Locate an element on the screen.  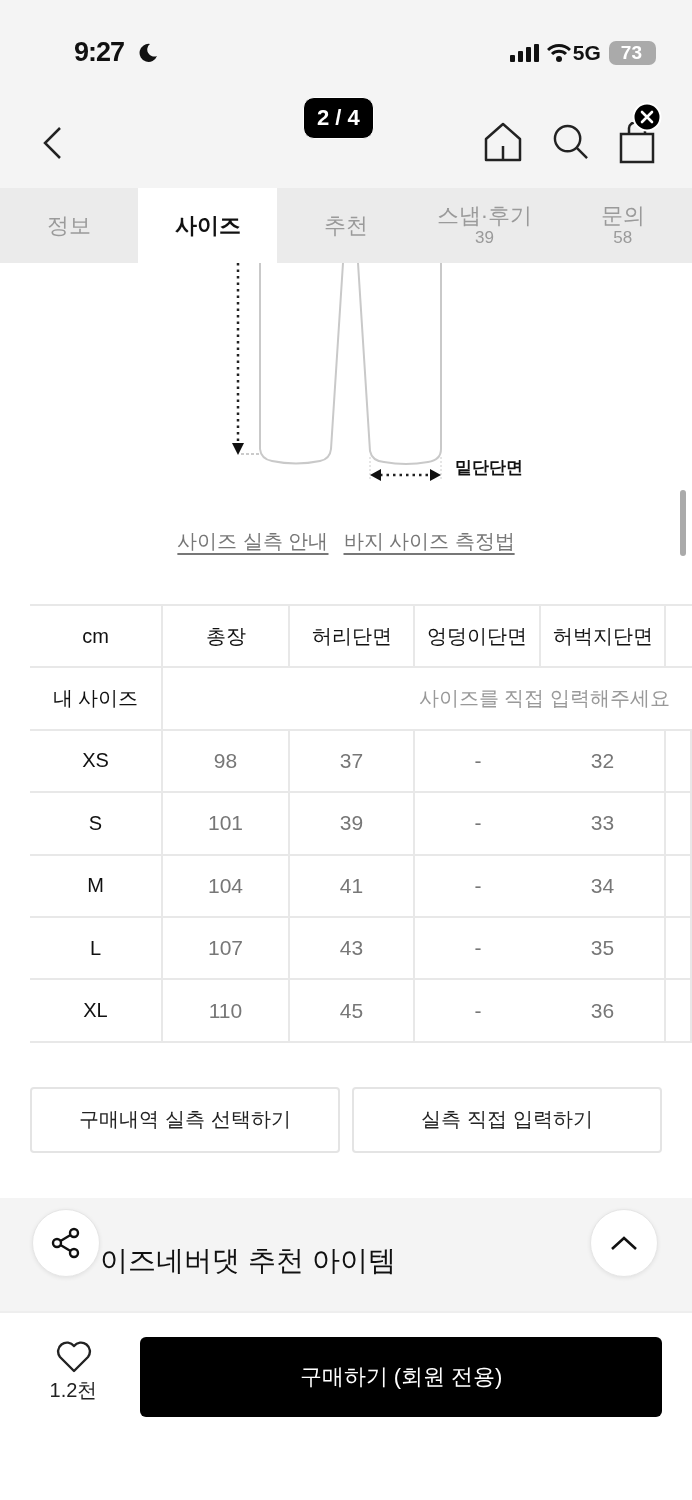
size-label: S is located at coordinates (96, 824).